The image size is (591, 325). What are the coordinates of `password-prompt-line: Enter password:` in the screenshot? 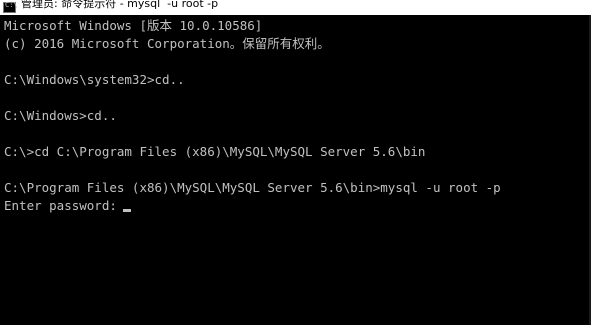 It's located at (67, 206).